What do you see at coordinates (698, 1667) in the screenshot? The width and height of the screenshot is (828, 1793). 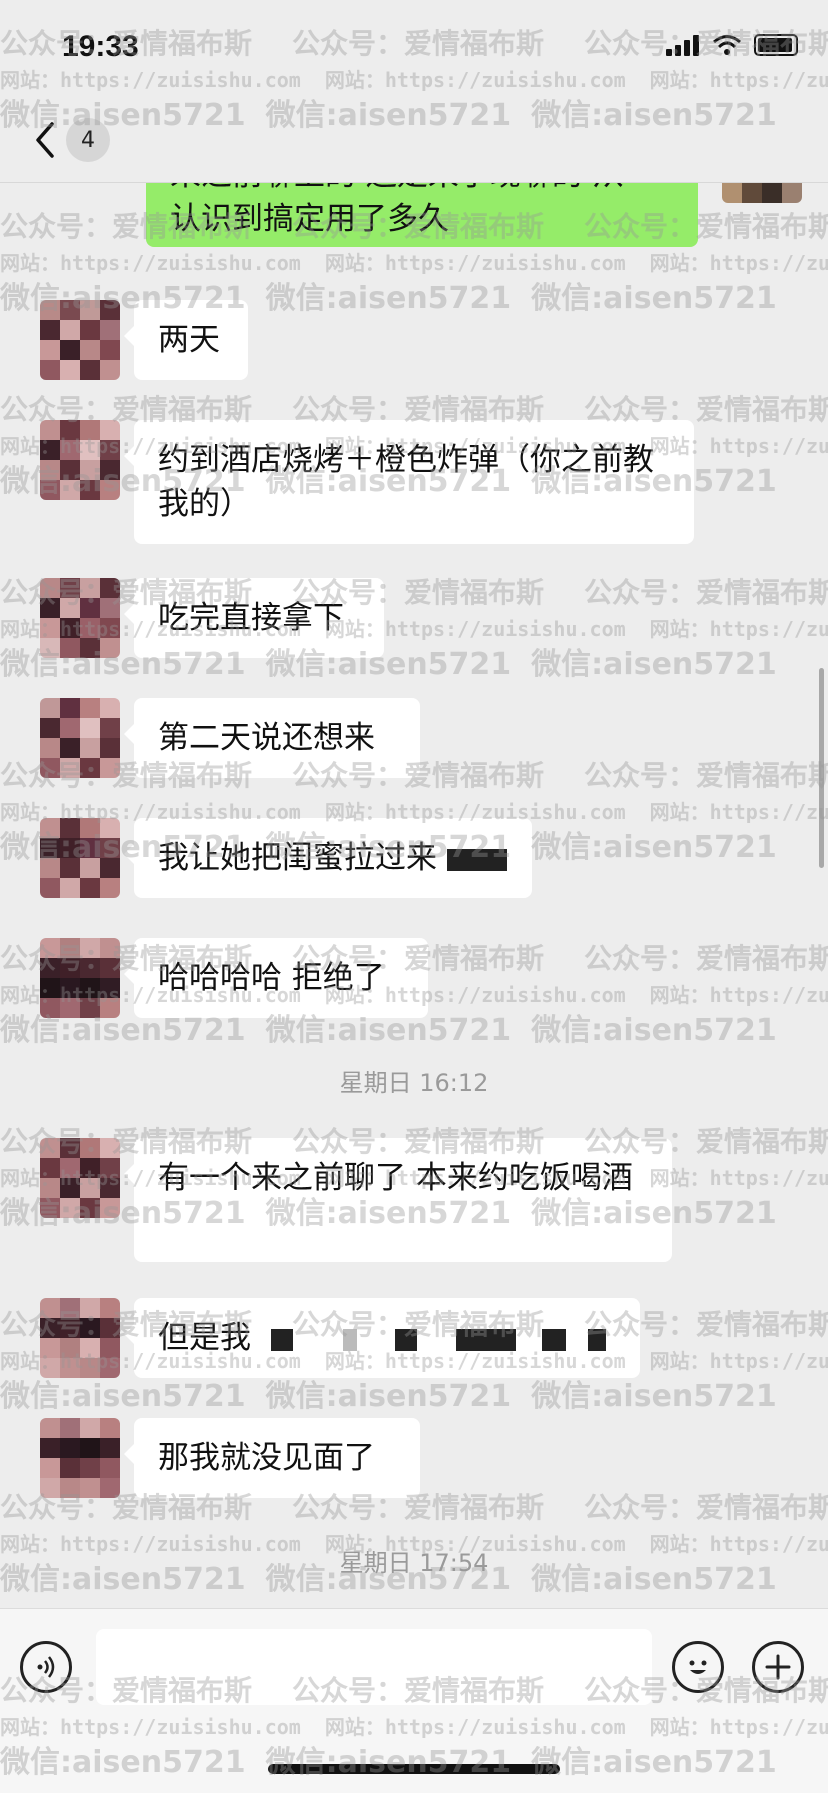 I see `emoji-icon` at bounding box center [698, 1667].